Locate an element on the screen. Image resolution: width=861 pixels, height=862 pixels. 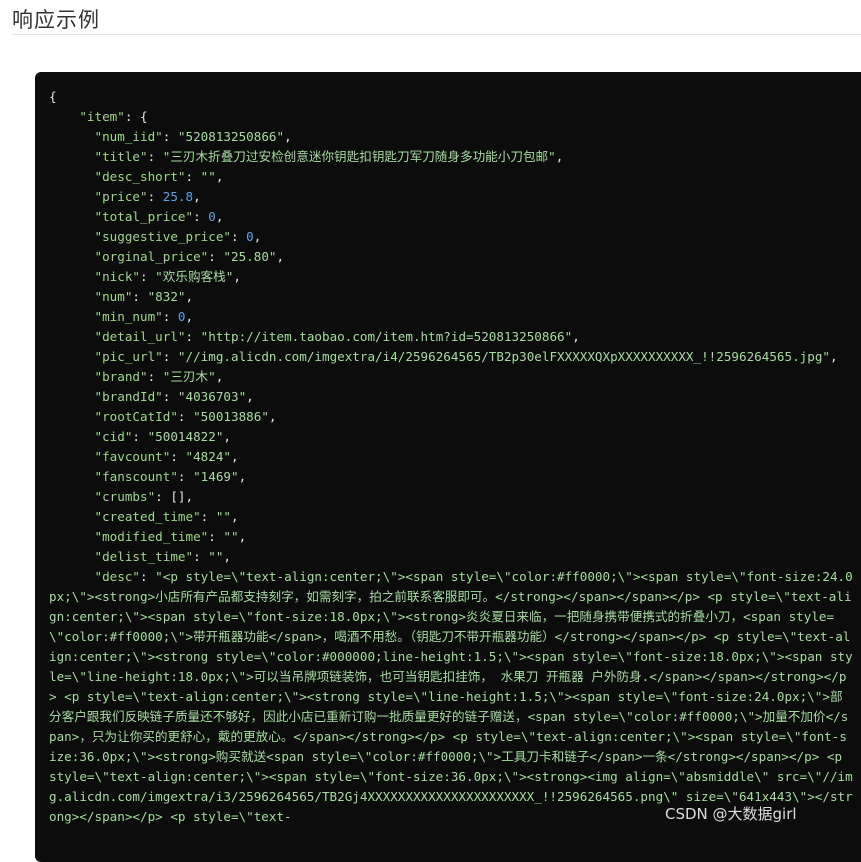
json-value: { is located at coordinates (53, 96).